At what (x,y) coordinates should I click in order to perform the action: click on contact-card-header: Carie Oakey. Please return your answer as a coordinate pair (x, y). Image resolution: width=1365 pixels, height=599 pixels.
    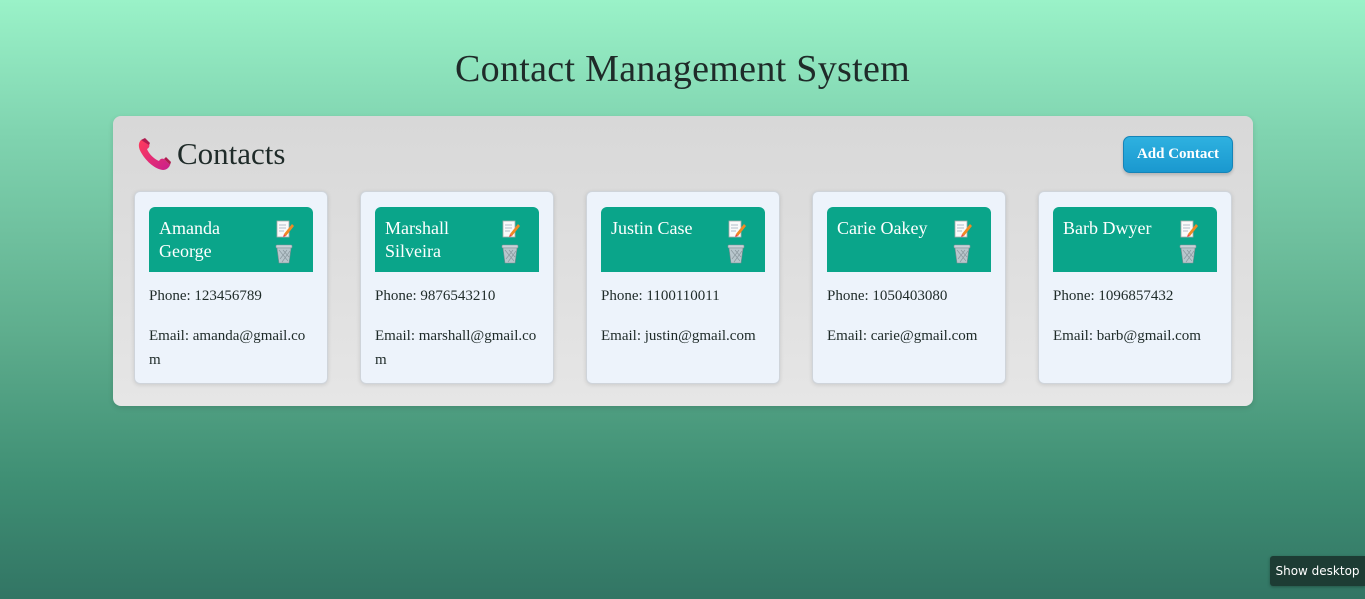
    Looking at the image, I should click on (909, 239).